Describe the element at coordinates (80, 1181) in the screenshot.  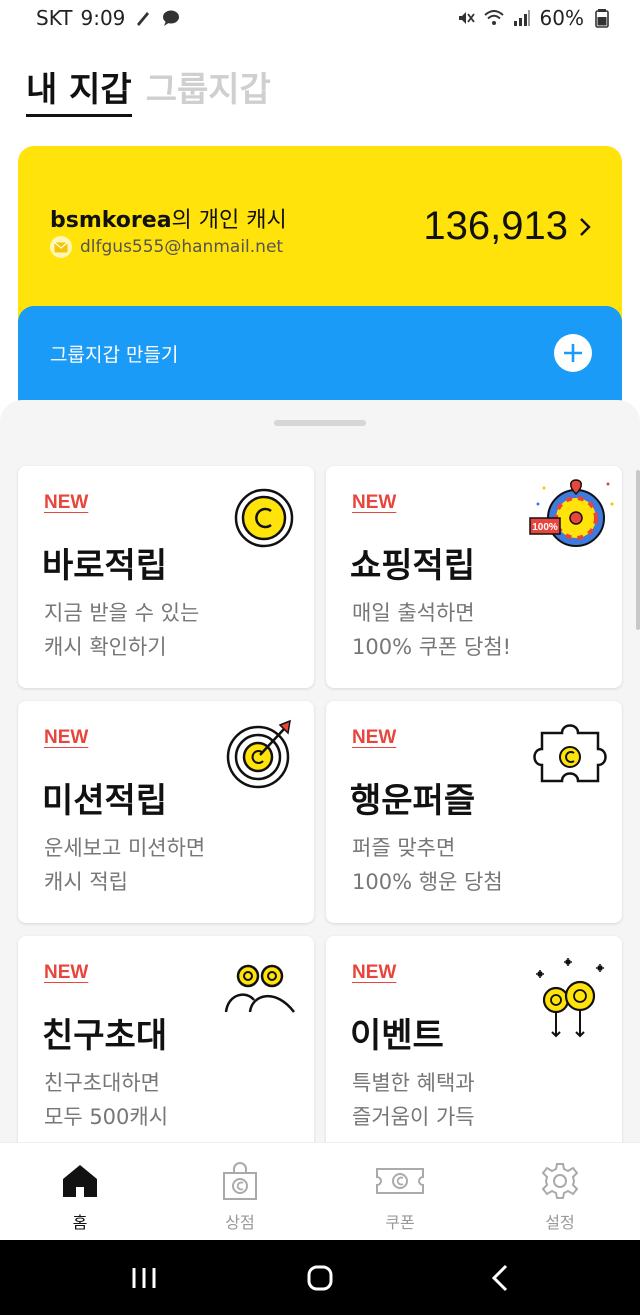
I see `home-icon` at that location.